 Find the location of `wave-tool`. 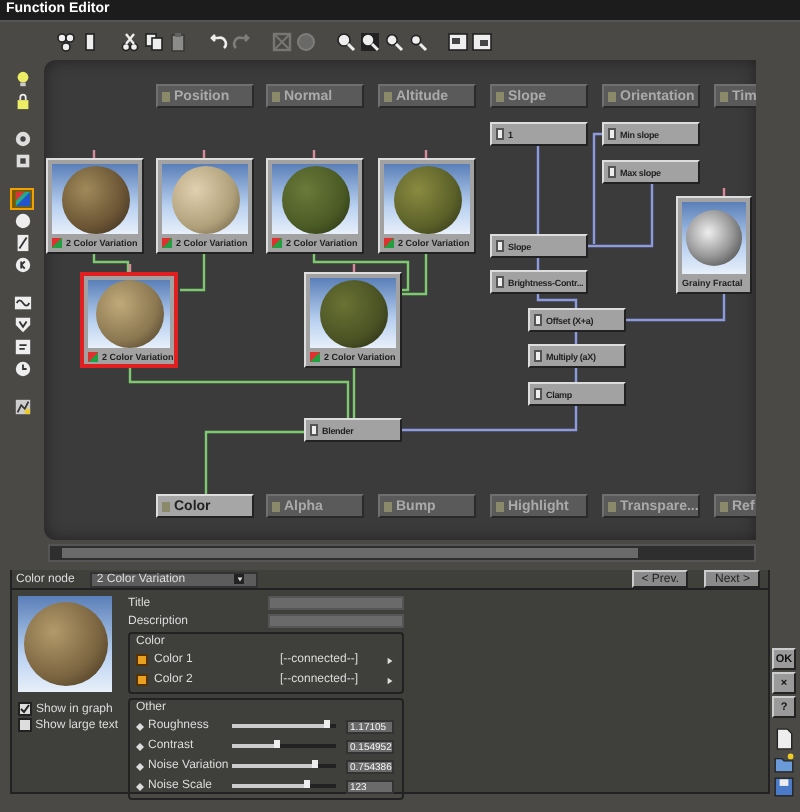

wave-tool is located at coordinates (22, 303).